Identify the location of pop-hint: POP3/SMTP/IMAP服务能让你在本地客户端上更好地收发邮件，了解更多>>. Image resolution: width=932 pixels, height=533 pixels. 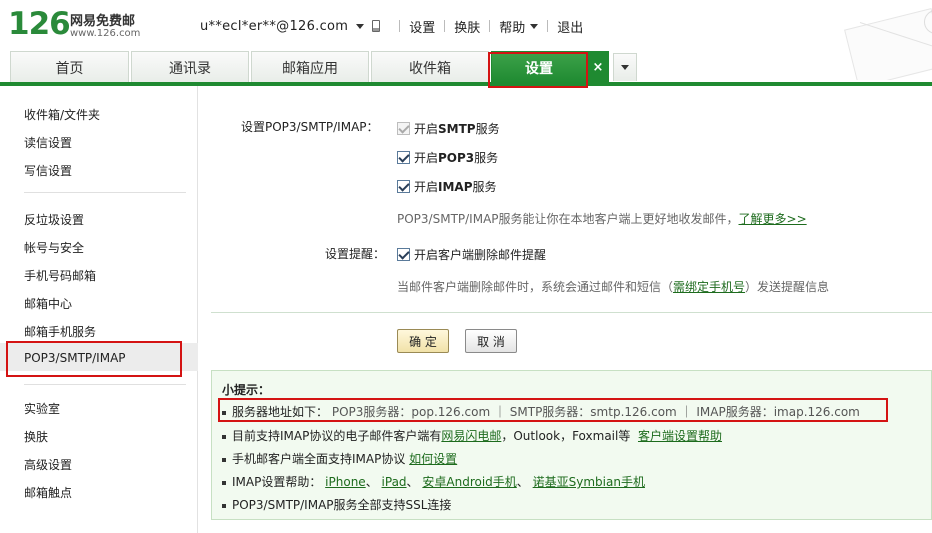
(602, 218).